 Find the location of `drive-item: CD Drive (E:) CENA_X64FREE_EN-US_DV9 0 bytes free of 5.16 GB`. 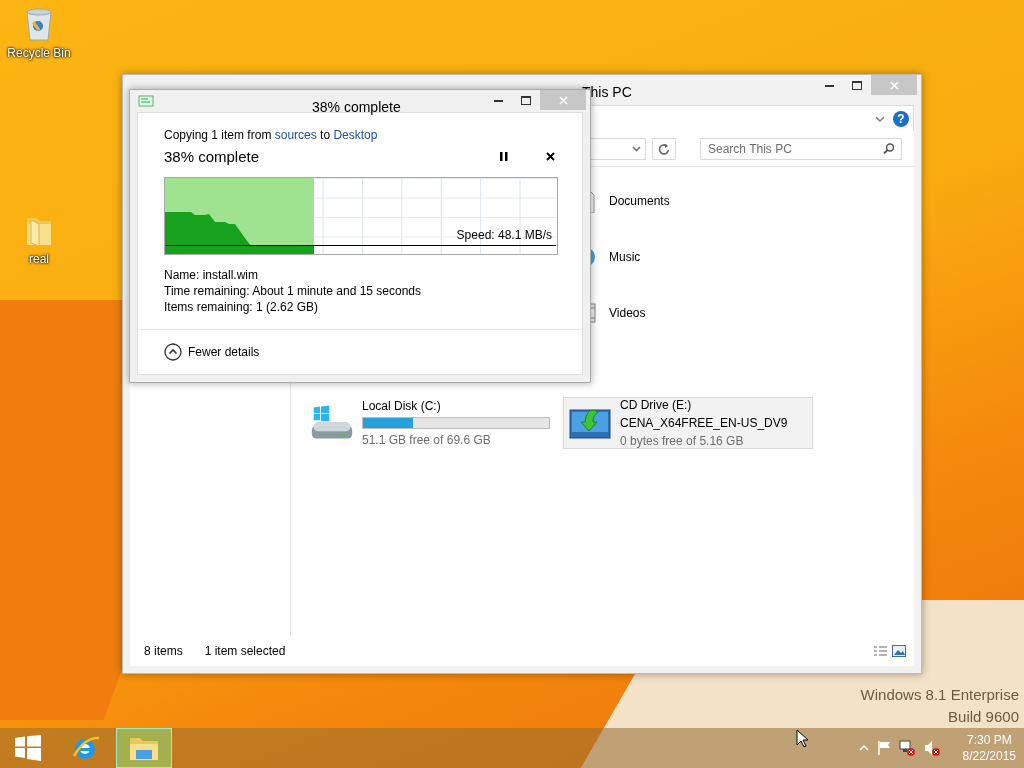

drive-item: CD Drive (E:) CENA_X64FREE_EN-US_DV9 0 bytes free of 5.16 GB is located at coordinates (688, 423).